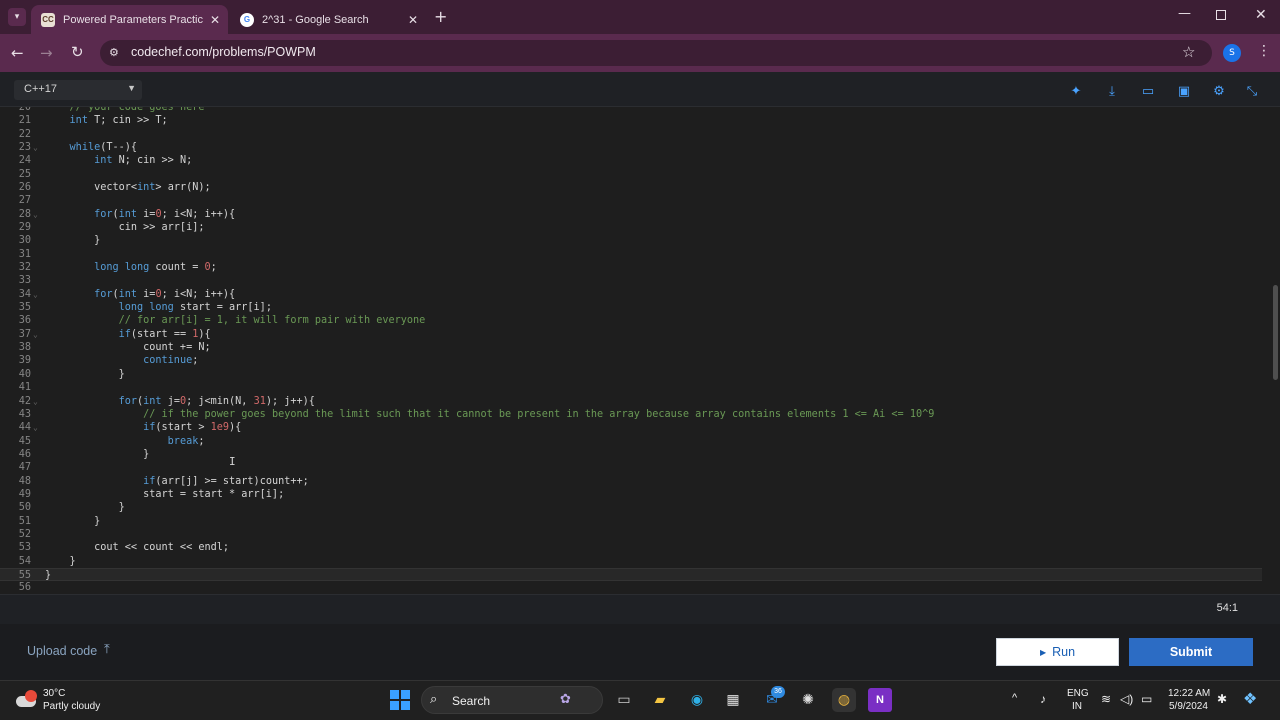 This screenshot has height=720, width=1280. What do you see at coordinates (1189, 693) in the screenshot?
I see `clock-time: 12:22 AM` at bounding box center [1189, 693].